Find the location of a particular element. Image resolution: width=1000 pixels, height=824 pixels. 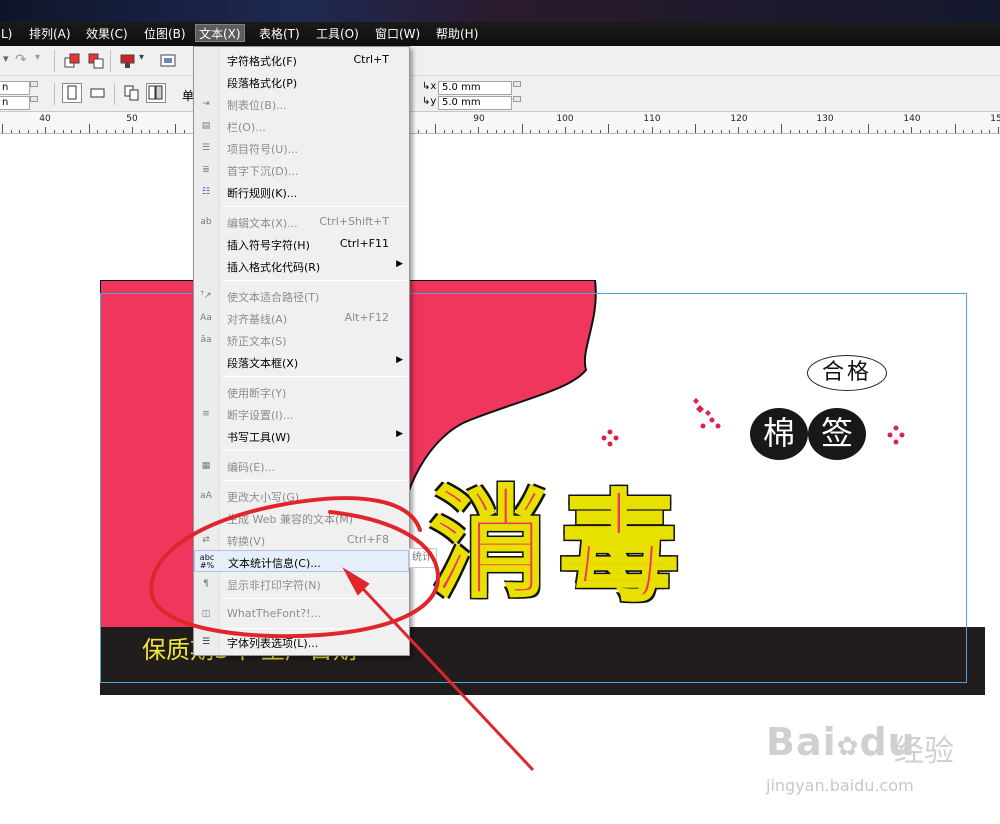

menu-item-label: 插入符号字符(H) is located at coordinates (268, 245).